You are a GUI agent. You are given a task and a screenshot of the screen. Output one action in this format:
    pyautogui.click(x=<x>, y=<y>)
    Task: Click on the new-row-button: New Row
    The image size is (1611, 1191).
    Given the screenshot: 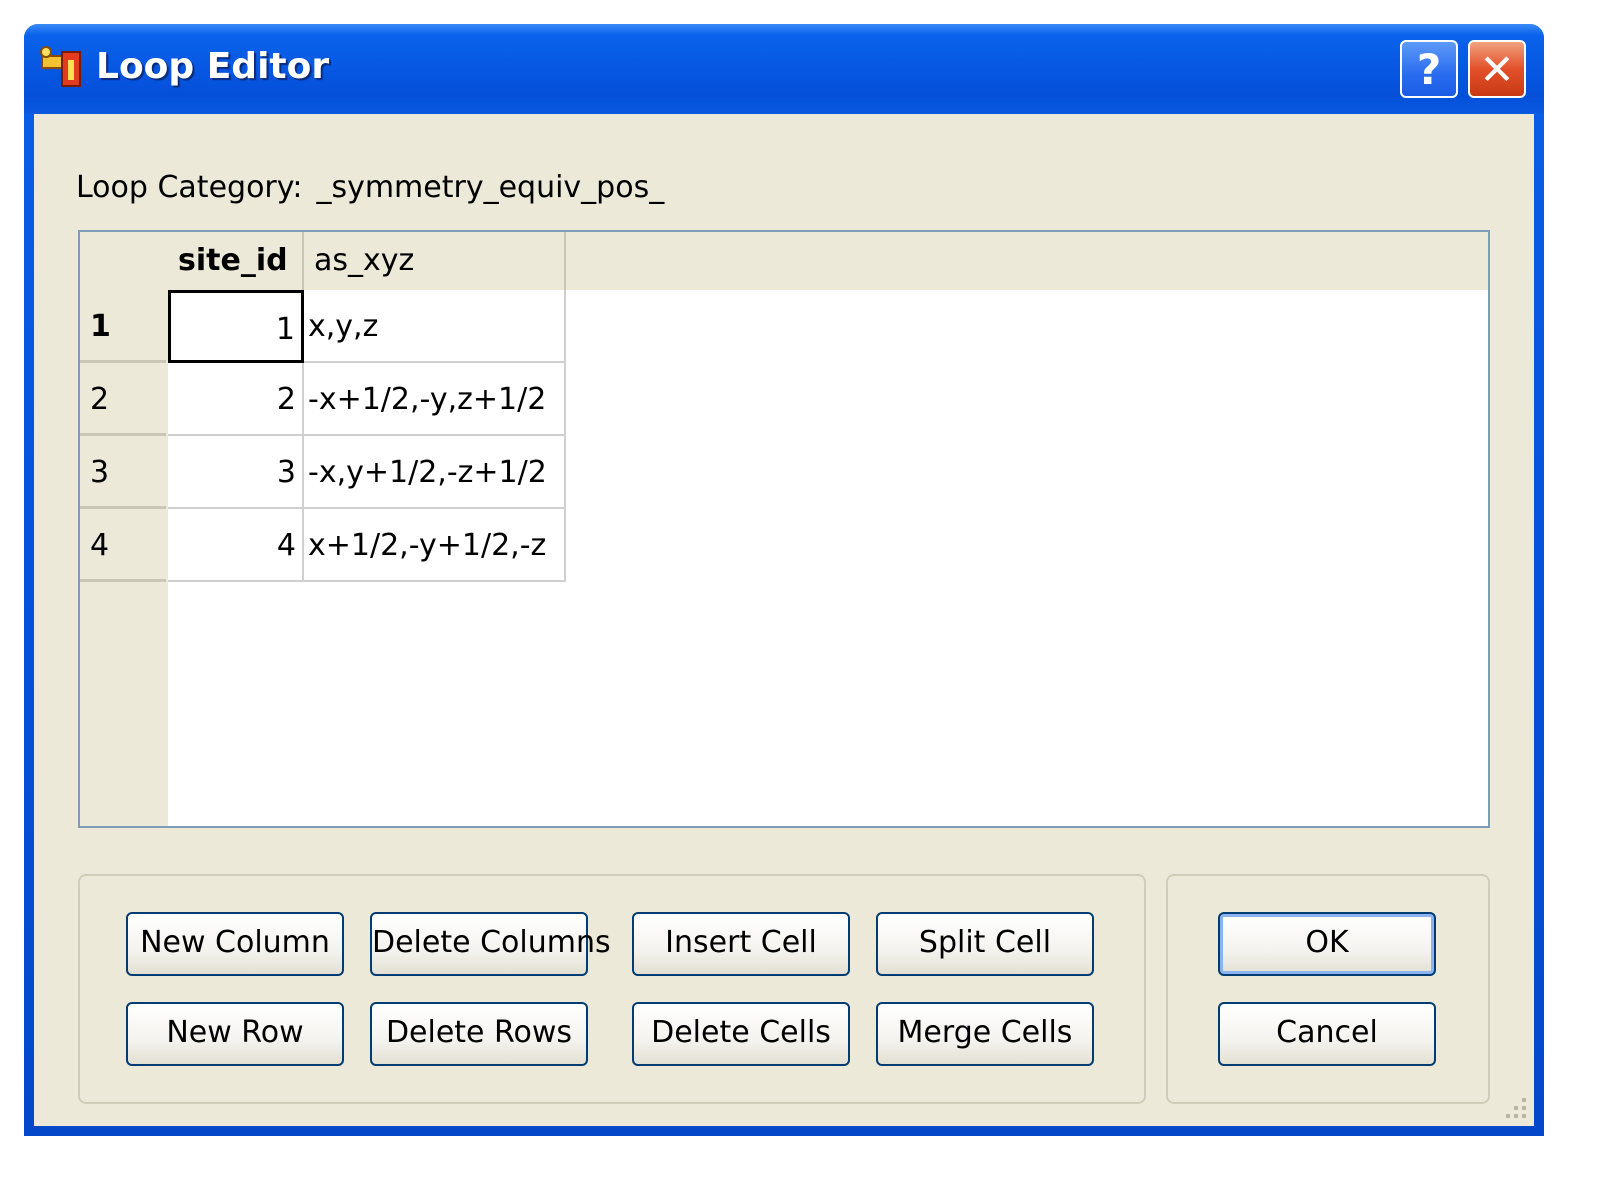 What is the action you would take?
    pyautogui.click(x=235, y=1034)
    